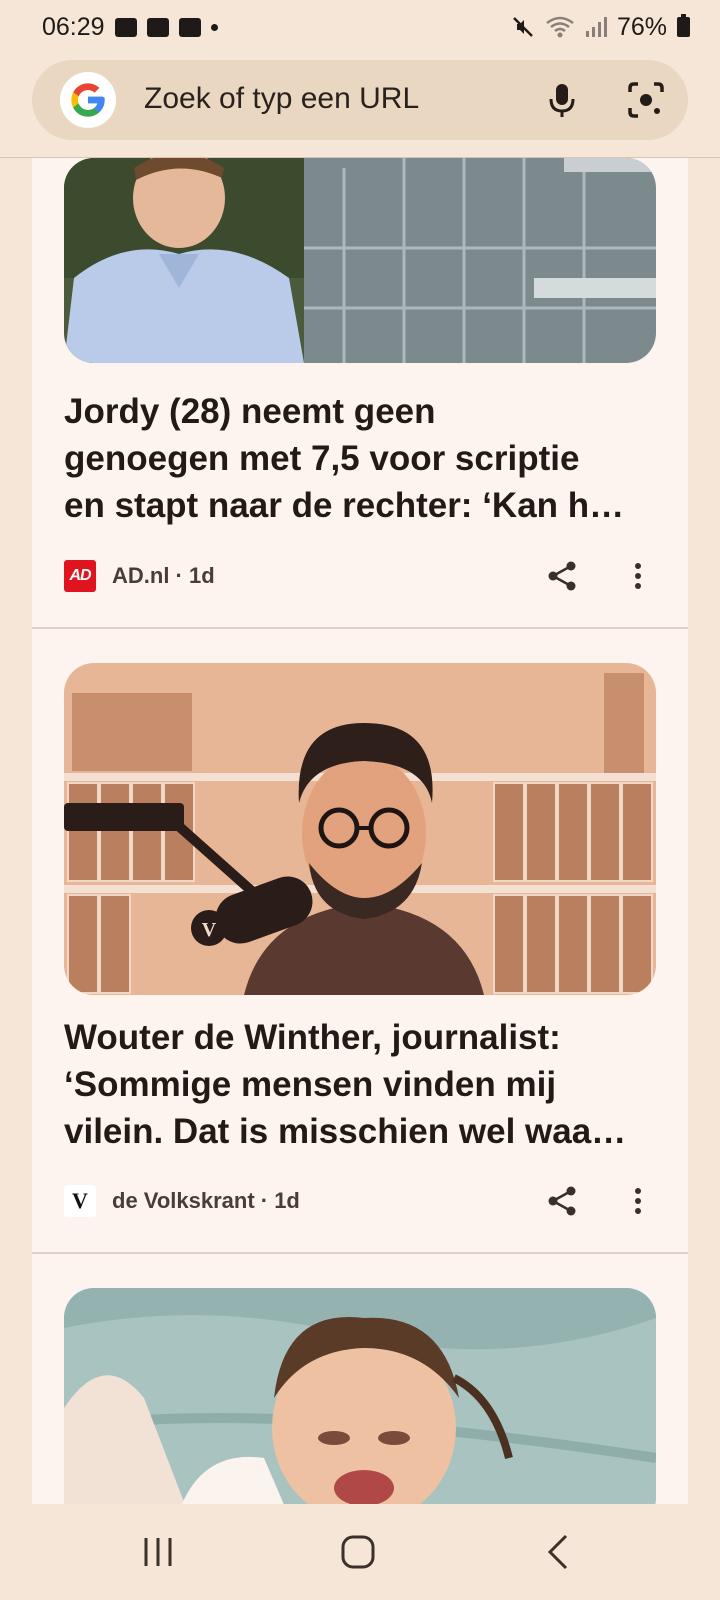 This screenshot has width=720, height=1600. What do you see at coordinates (214, 27) in the screenshot?
I see `dot-icon` at bounding box center [214, 27].